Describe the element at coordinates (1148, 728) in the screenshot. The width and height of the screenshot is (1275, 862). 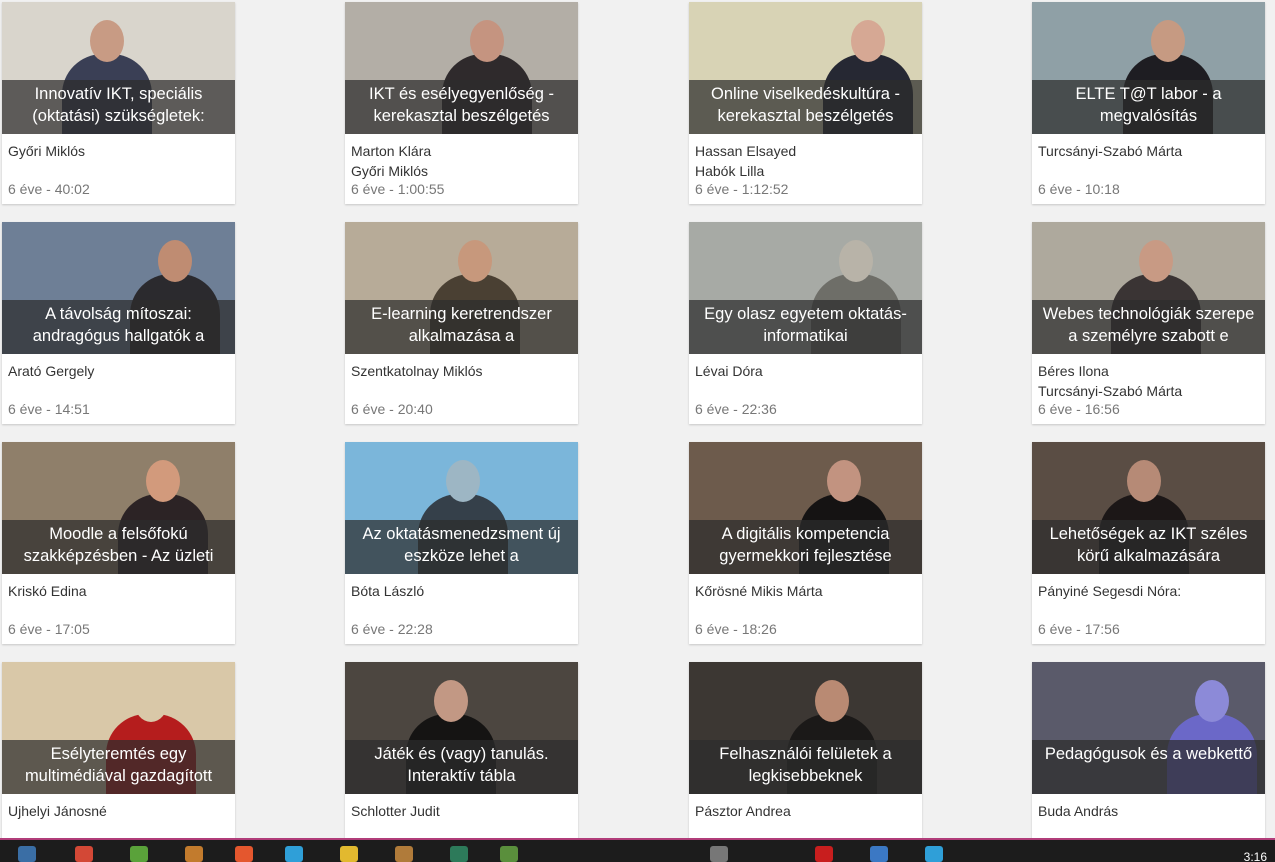
I see `video-thumbnail: Pedagógusok és a webkettő` at that location.